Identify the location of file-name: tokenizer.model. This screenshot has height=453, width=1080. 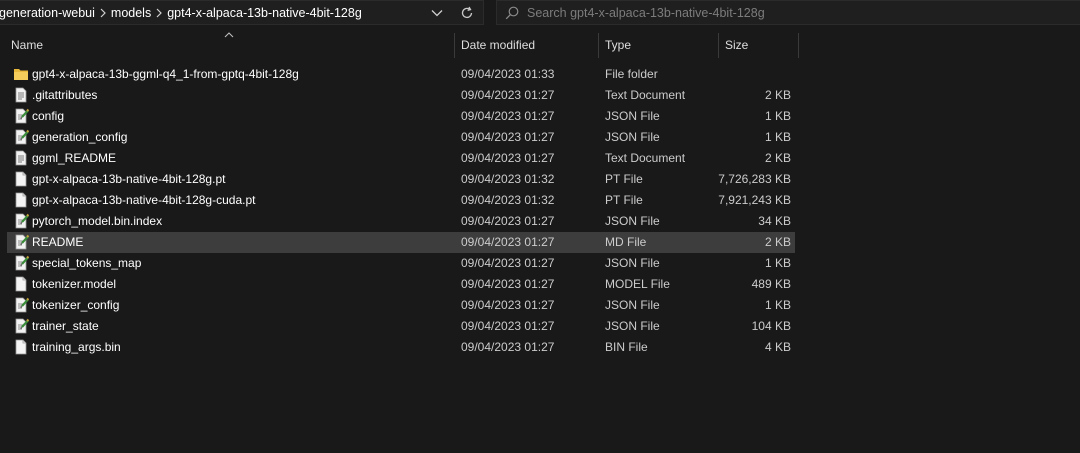
(74, 284).